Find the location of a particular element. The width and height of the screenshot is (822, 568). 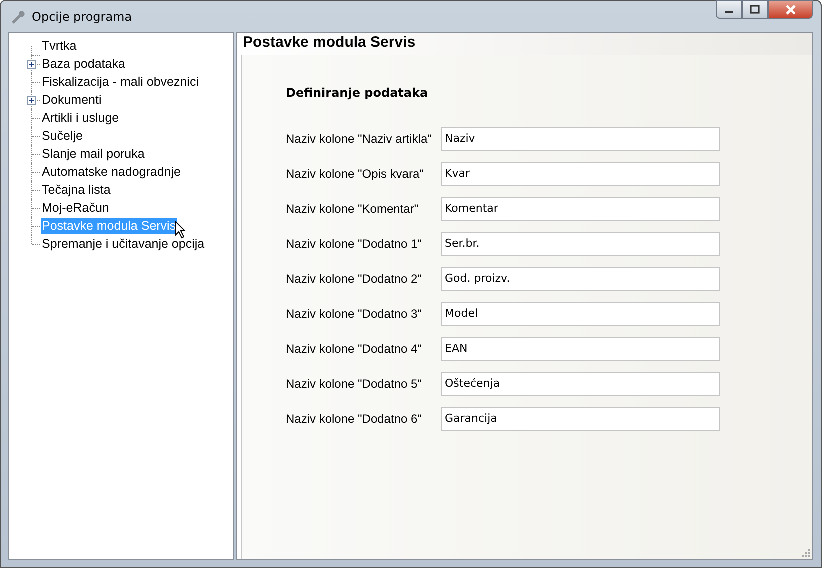

tree-item: Artikli i usluge is located at coordinates (80, 118).